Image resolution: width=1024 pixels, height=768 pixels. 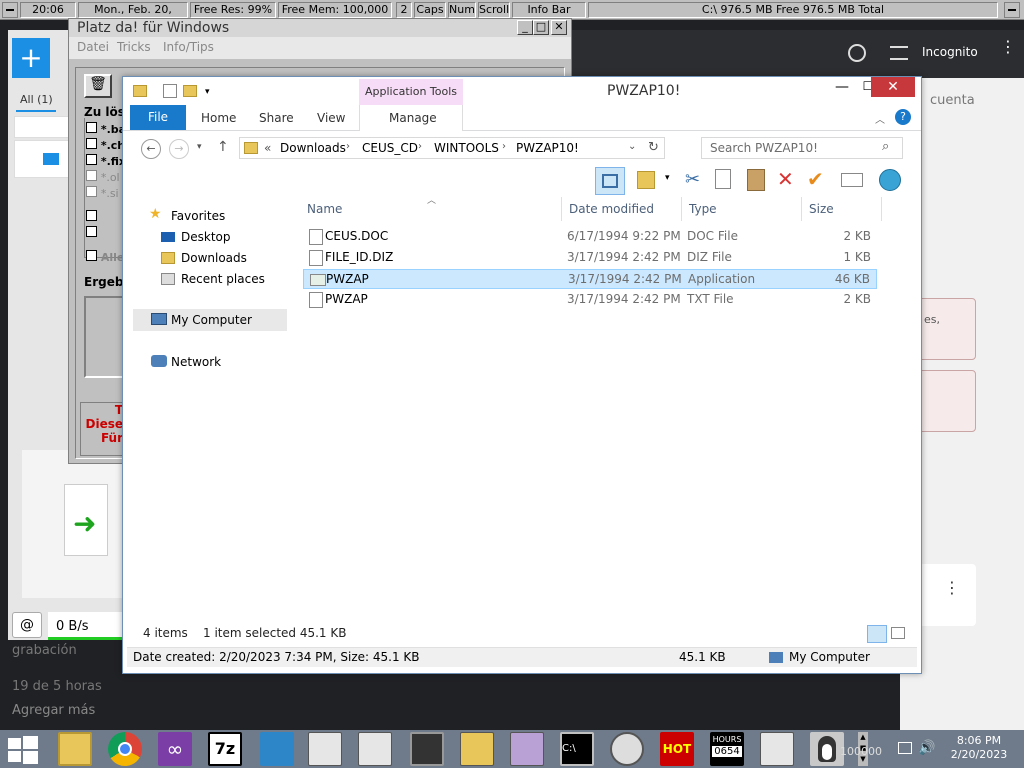 What do you see at coordinates (466, 148) in the screenshot?
I see `address-segment-wintools: WINTOOLS` at bounding box center [466, 148].